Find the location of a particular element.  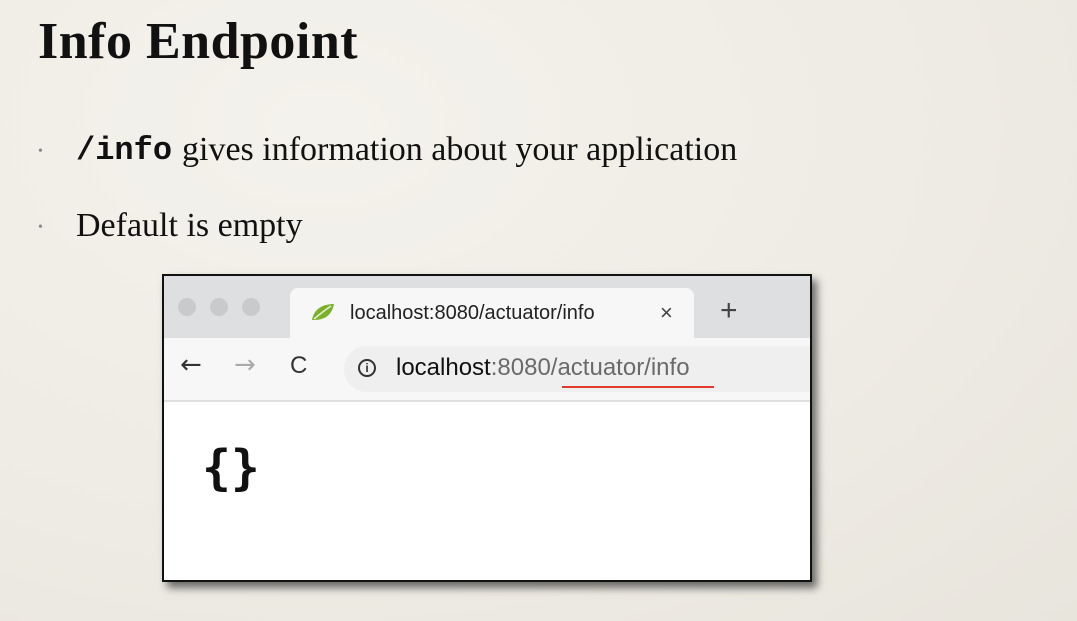

bullet-text: gives information about your application is located at coordinates (460, 149).